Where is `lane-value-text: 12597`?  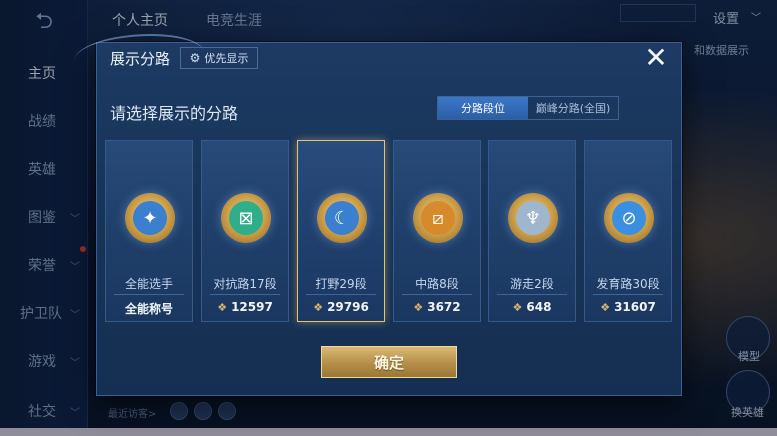 lane-value-text: 12597 is located at coordinates (252, 307).